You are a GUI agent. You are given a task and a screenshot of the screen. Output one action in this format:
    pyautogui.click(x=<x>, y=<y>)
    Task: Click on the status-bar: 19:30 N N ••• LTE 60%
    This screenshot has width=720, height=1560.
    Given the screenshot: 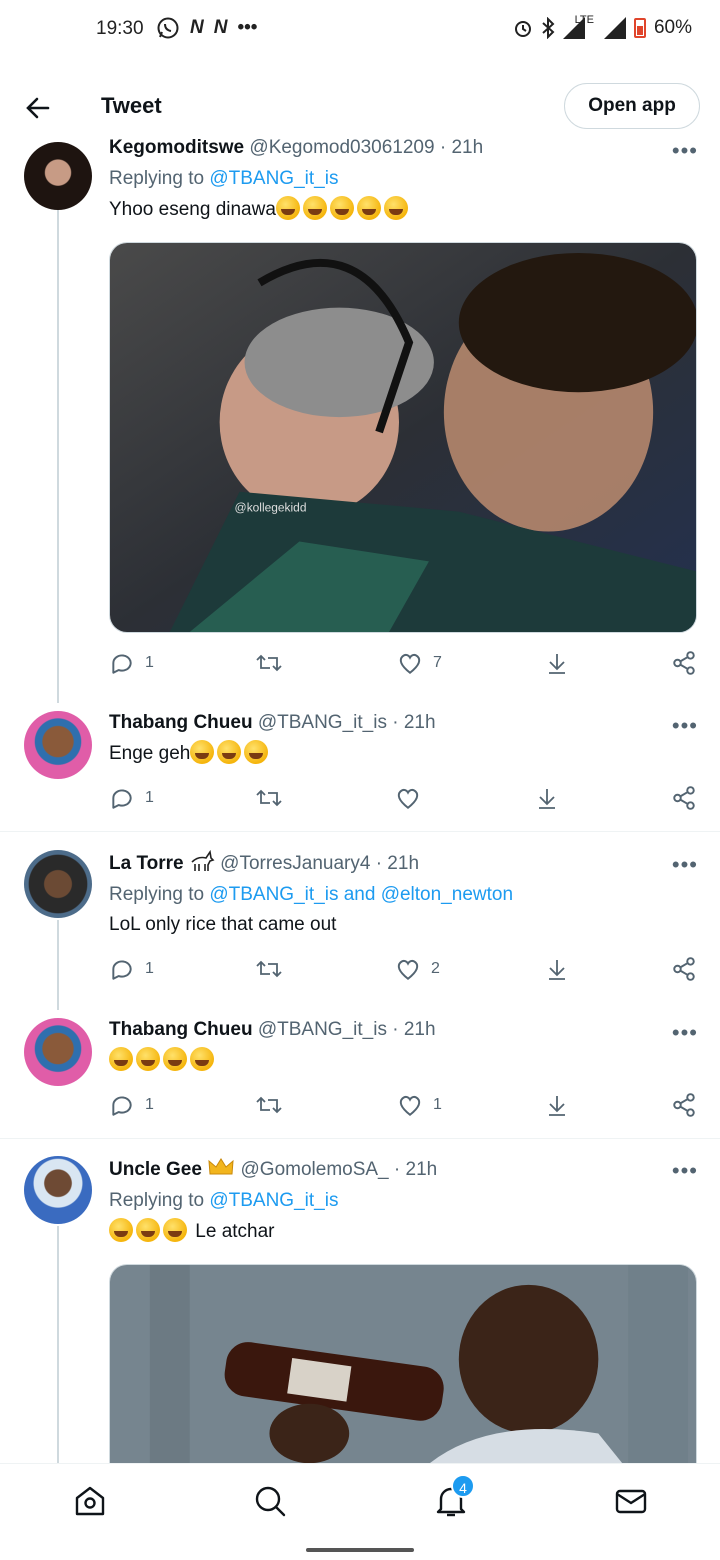 What is the action you would take?
    pyautogui.click(x=360, y=30)
    